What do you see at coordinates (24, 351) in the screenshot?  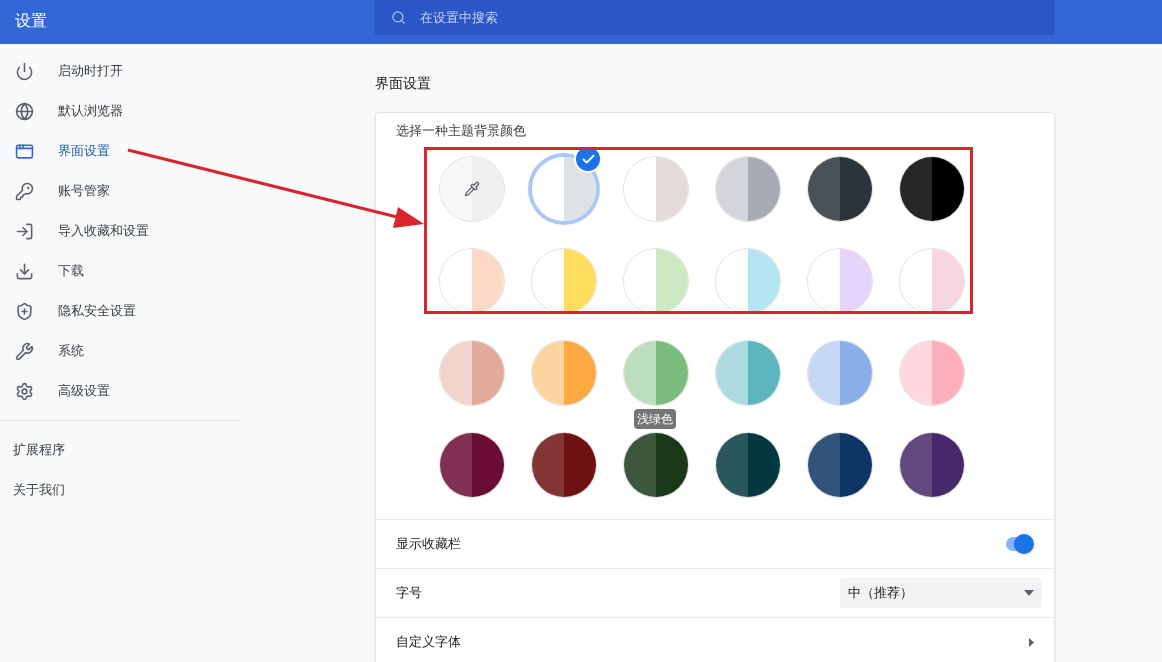 I see `wrench-icon` at bounding box center [24, 351].